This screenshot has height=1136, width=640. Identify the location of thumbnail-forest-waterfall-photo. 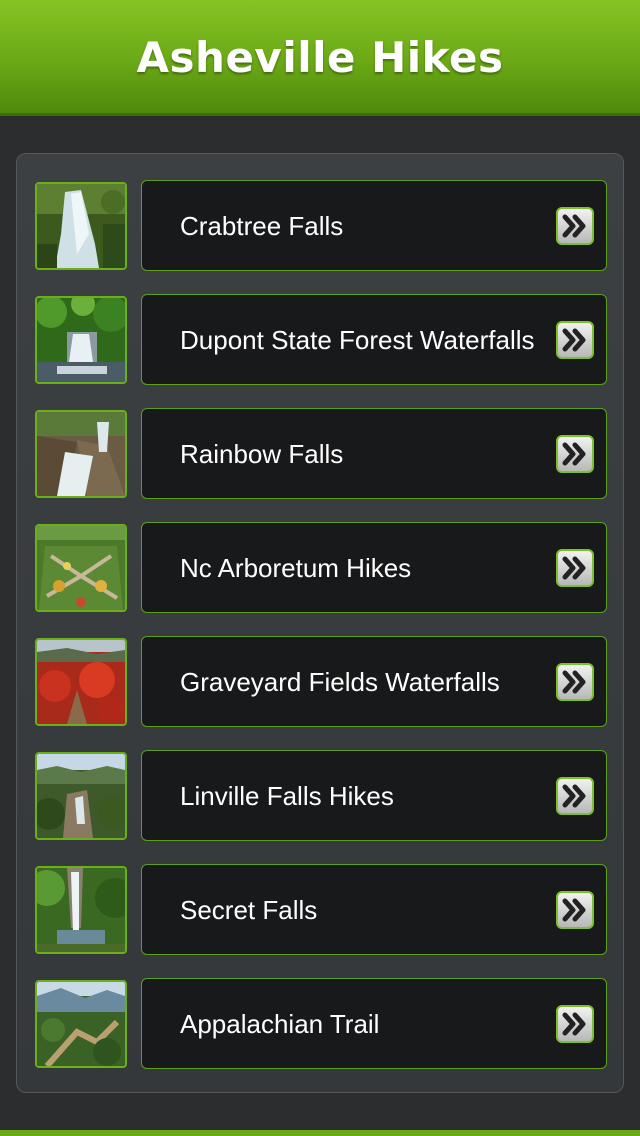
(81, 340).